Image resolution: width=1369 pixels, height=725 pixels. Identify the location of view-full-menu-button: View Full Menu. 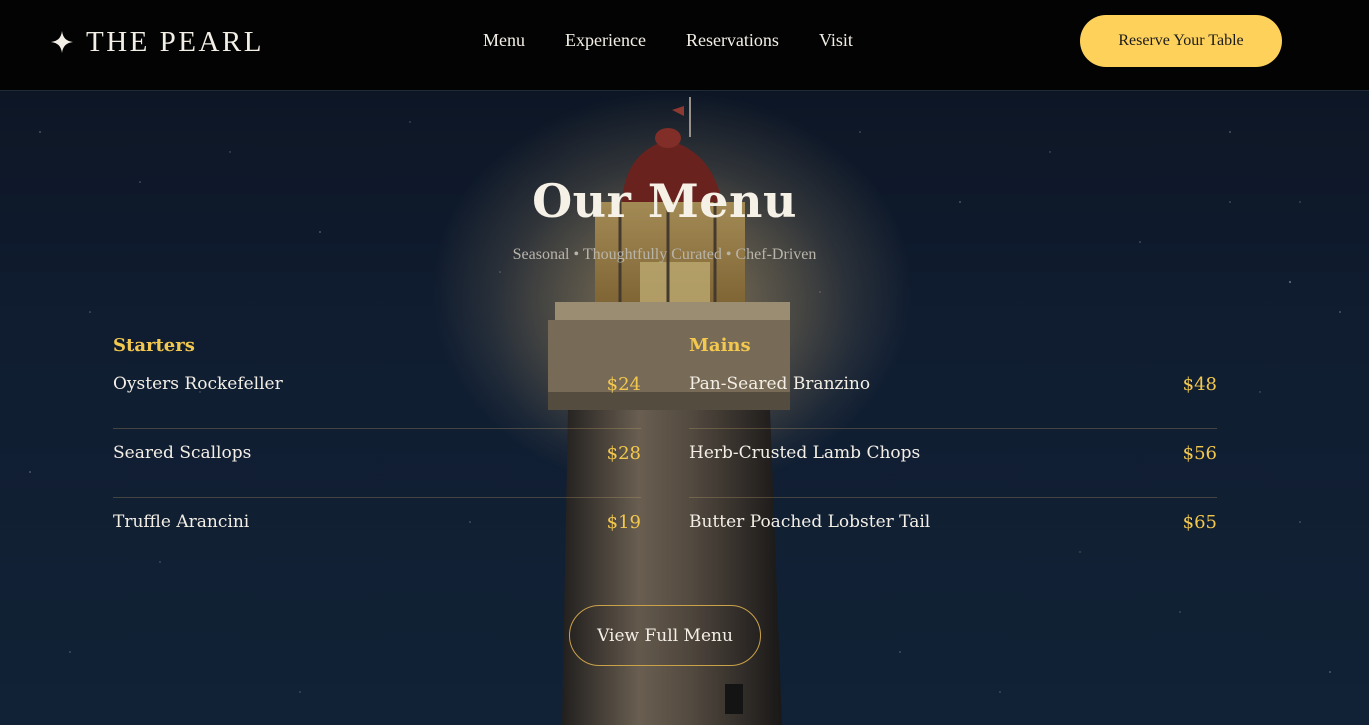
(665, 635).